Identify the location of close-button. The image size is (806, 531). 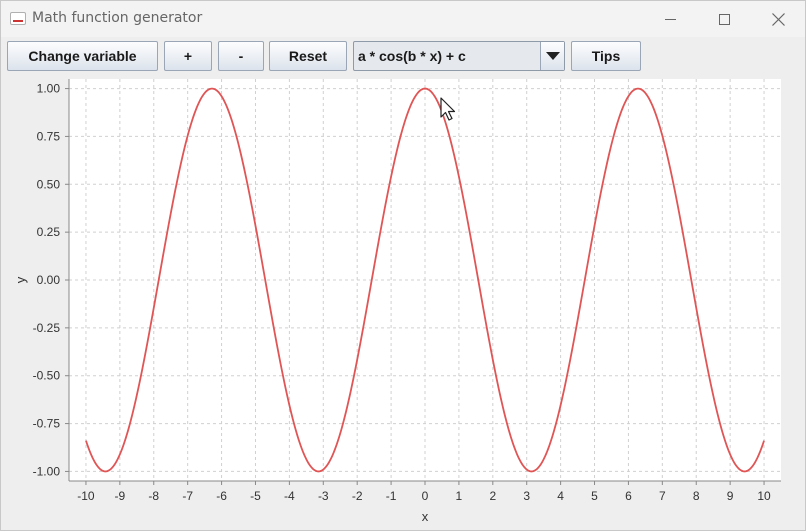
(778, 19).